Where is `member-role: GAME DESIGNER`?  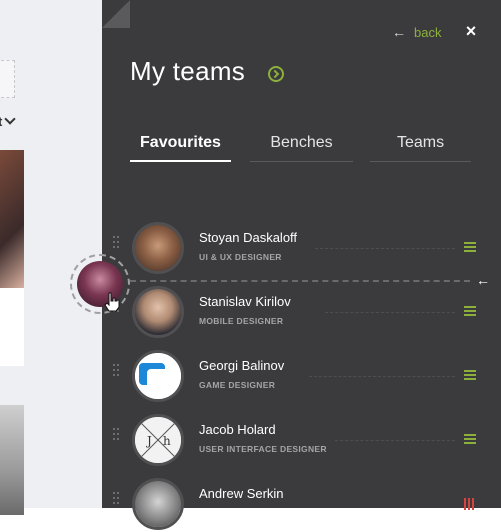 member-role: GAME DESIGNER is located at coordinates (237, 385).